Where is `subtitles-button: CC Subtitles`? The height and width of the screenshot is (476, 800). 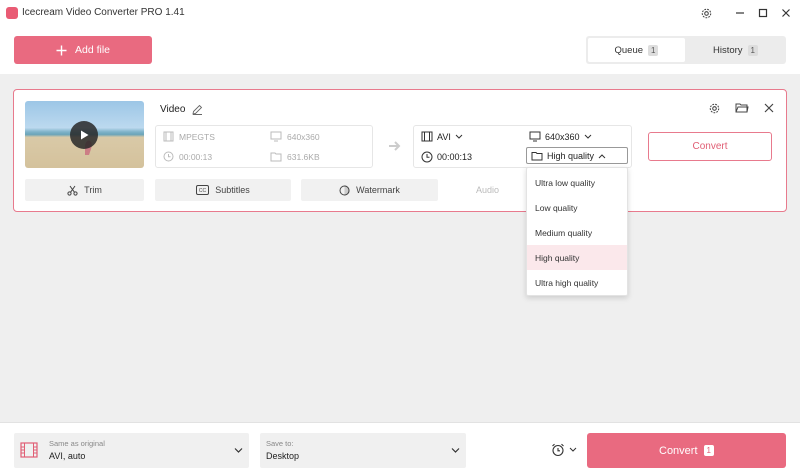 subtitles-button: CC Subtitles is located at coordinates (223, 190).